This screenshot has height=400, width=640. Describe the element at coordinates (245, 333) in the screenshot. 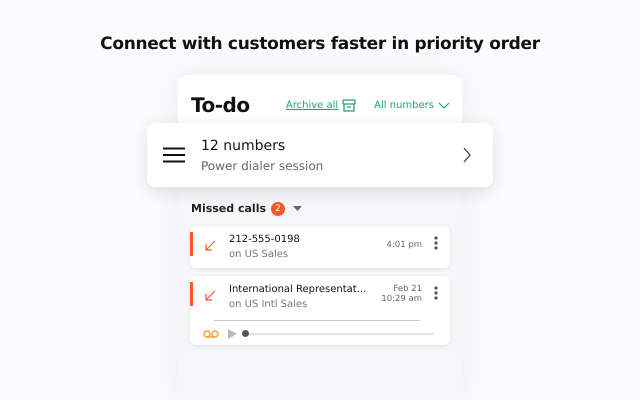

I see `progress-thumb` at that location.